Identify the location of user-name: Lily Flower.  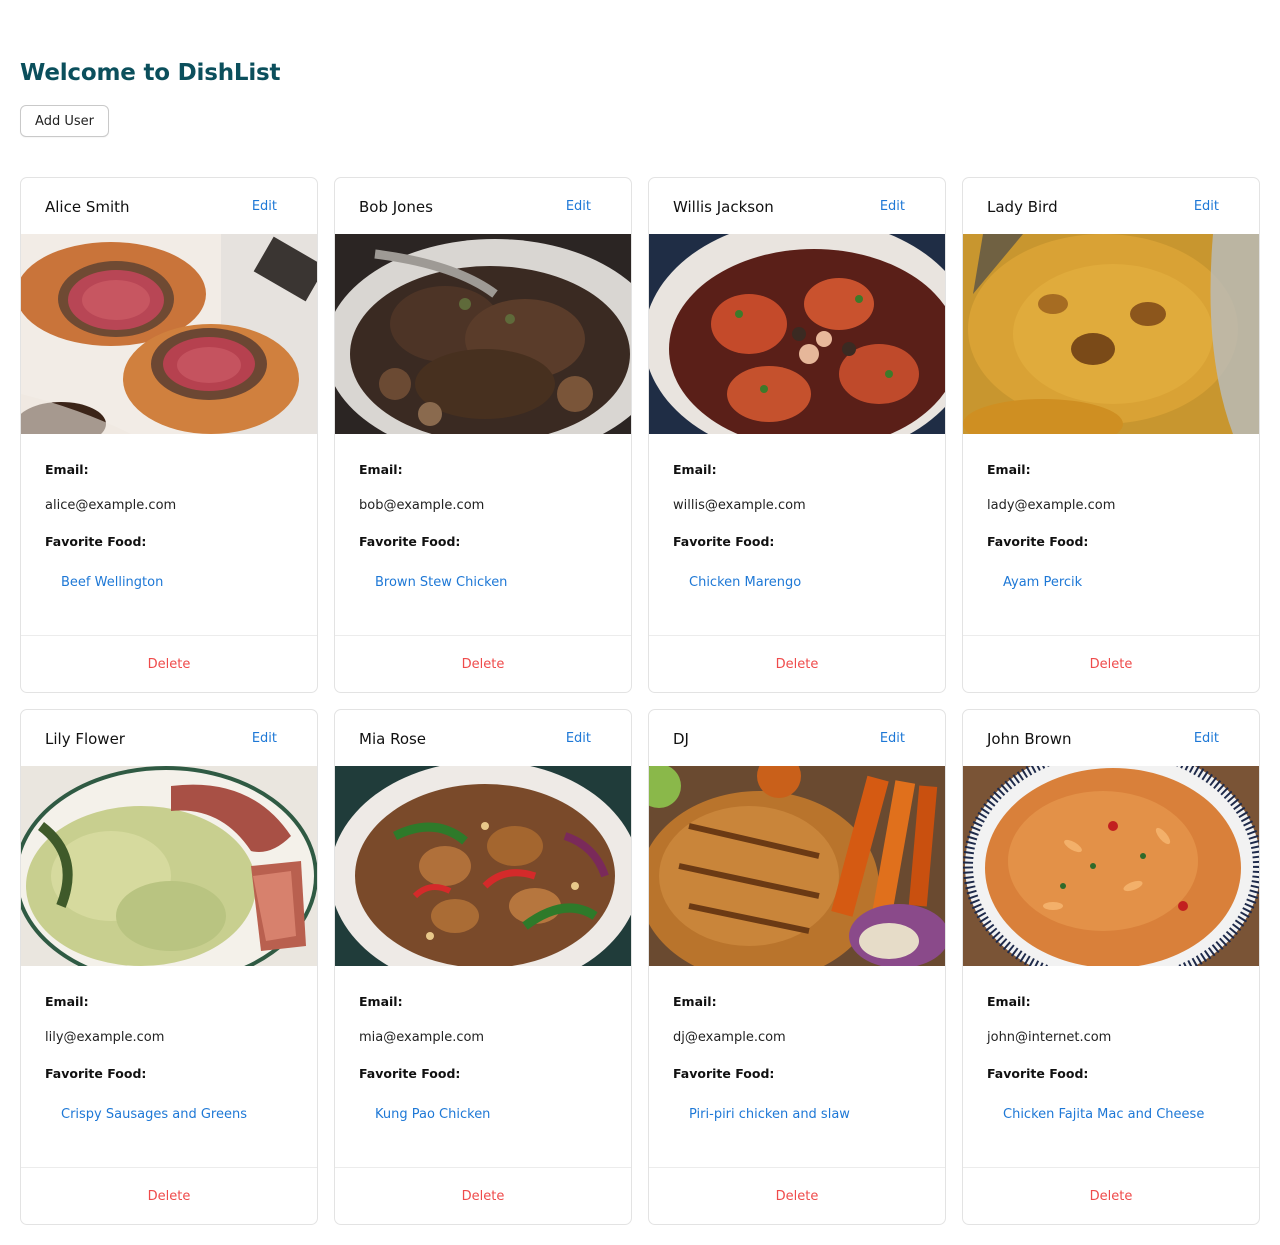
(85, 739).